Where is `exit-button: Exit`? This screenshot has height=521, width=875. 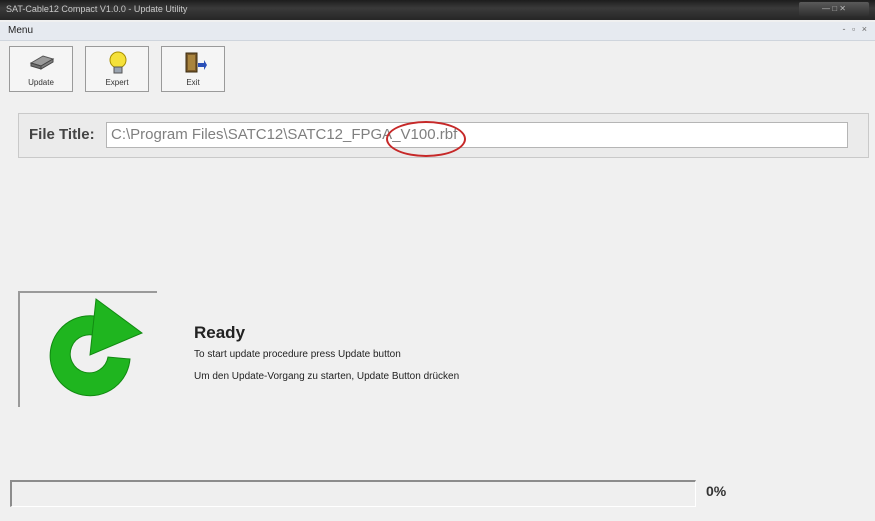
exit-button: Exit is located at coordinates (193, 69).